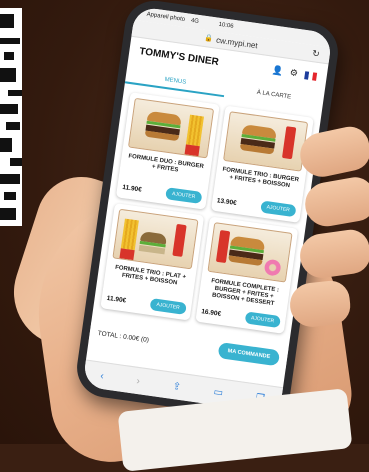 The image size is (369, 472). Describe the element at coordinates (293, 73) in the screenshot. I see `gear-icon: ⚙` at that location.